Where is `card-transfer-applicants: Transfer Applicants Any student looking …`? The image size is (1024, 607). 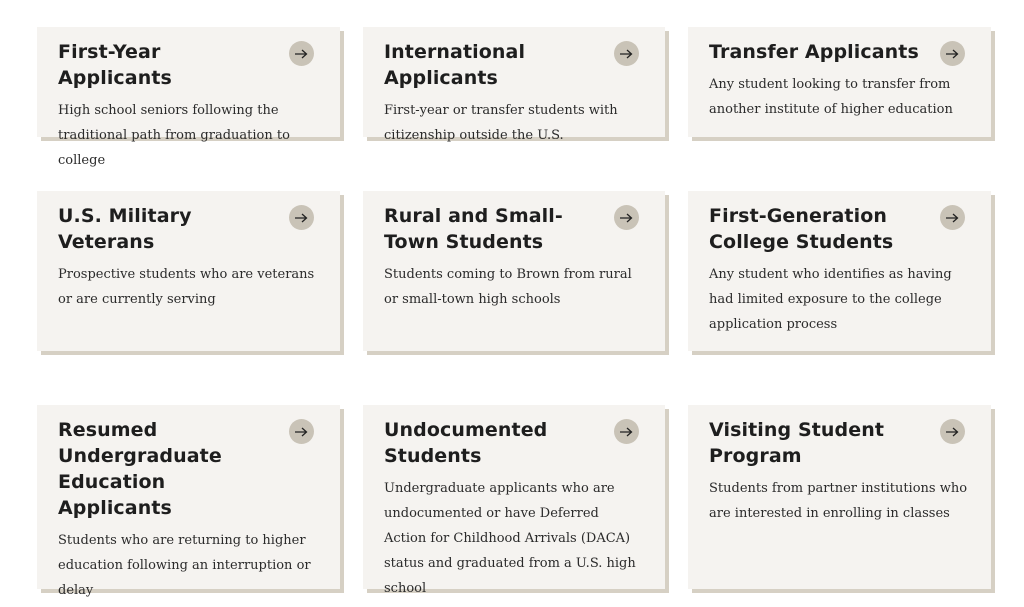 card-transfer-applicants: Transfer Applicants Any student looking … is located at coordinates (839, 82).